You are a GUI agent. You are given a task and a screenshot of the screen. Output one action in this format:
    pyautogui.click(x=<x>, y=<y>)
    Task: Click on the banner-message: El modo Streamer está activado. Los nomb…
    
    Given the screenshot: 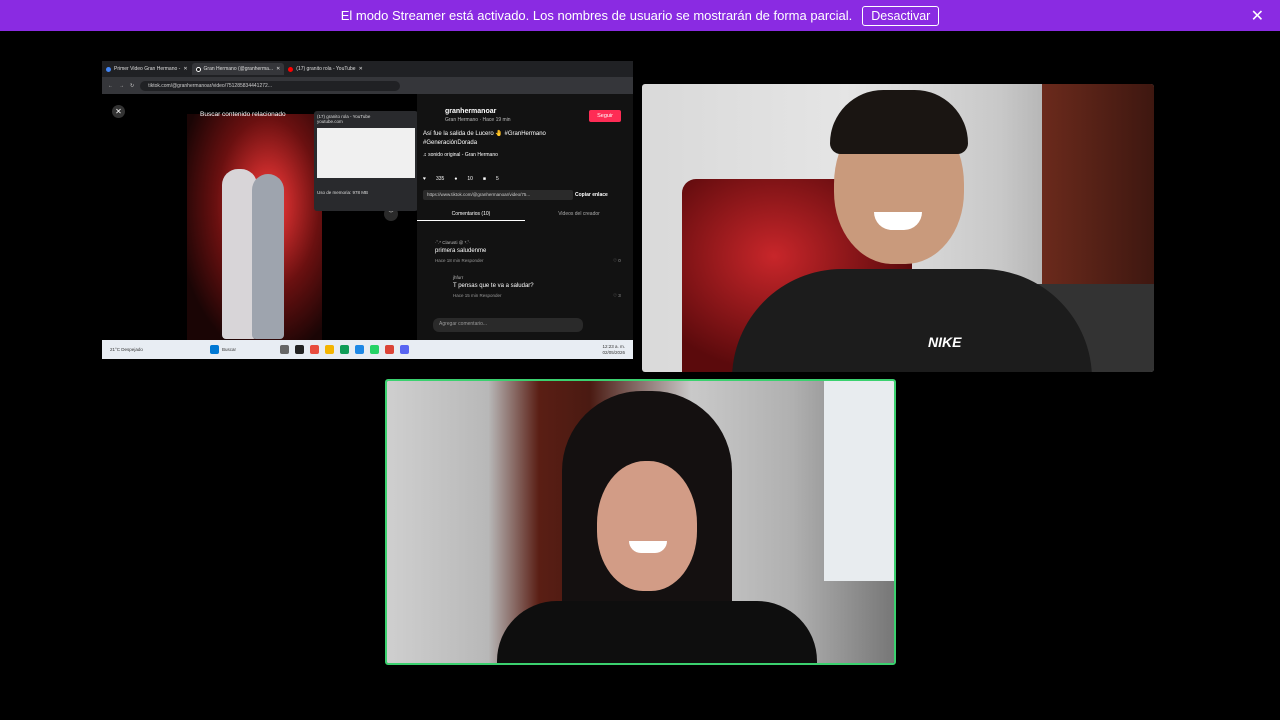 What is the action you would take?
    pyautogui.click(x=596, y=15)
    